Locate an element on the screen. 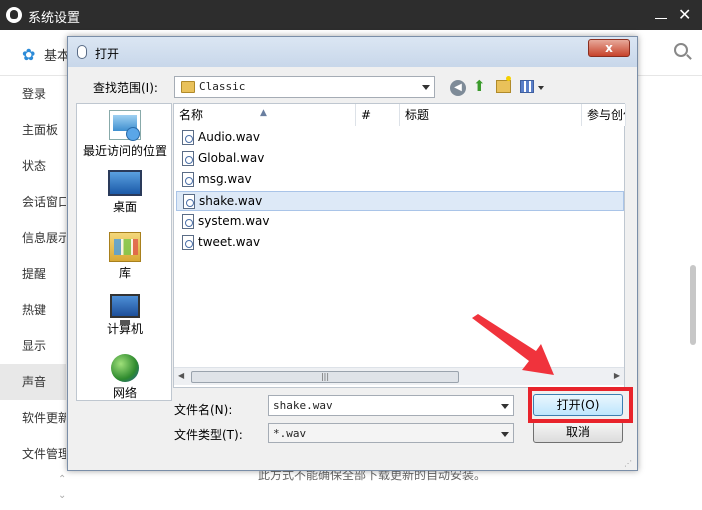 This screenshot has height=510, width=702. gear-icon: ✿ is located at coordinates (29, 54).